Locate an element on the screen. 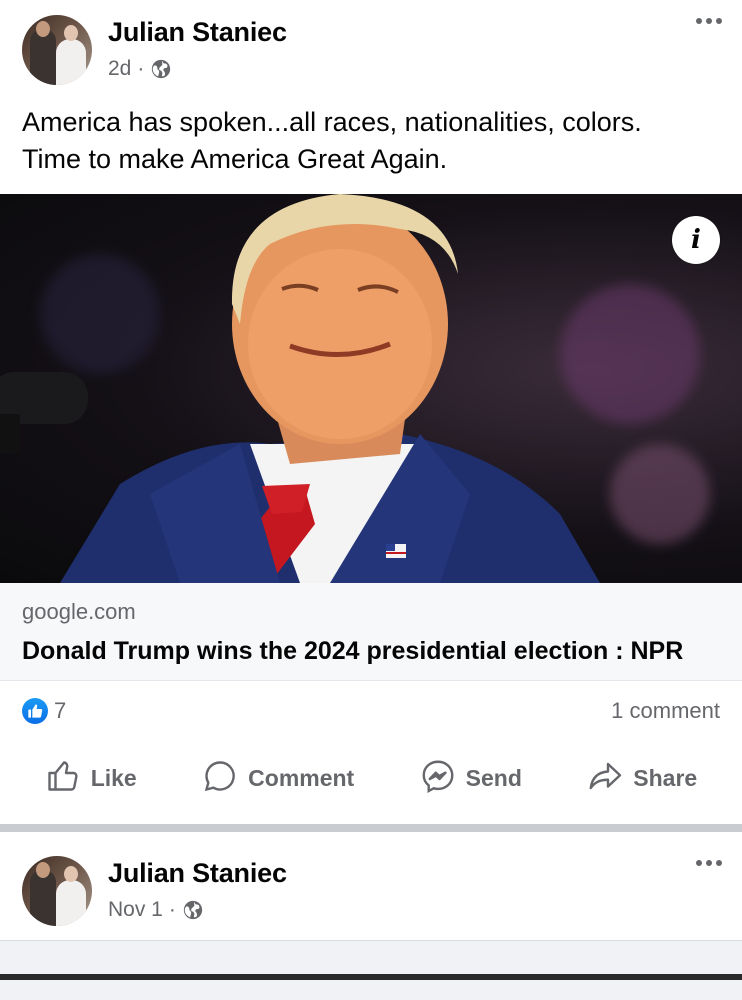 The image size is (742, 1000). messenger-icon is located at coordinates (438, 779).